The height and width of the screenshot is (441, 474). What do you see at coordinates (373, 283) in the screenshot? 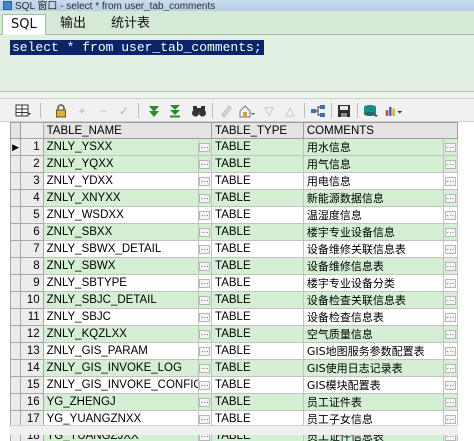
I see `cell-comments: 楼宇专业设备分类` at bounding box center [373, 283].